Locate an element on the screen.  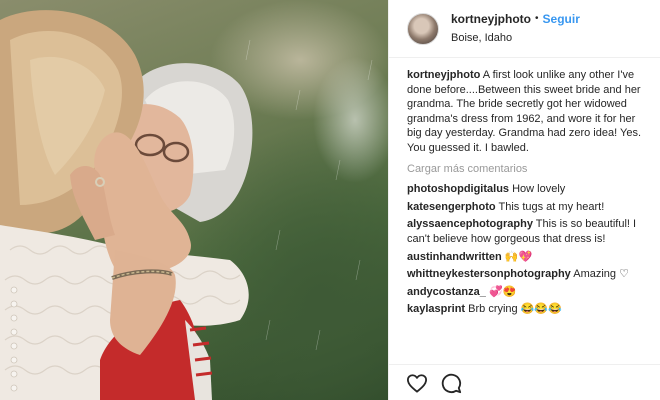
comment-text: 💞😍 is located at coordinates (502, 291).